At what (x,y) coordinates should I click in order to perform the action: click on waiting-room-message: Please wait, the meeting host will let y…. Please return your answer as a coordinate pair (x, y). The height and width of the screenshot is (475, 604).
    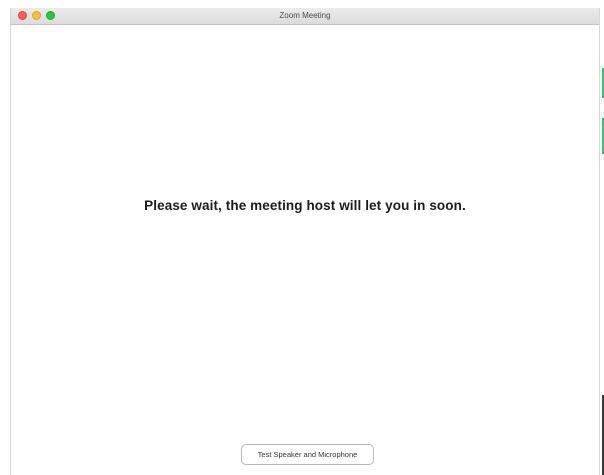
    Looking at the image, I should click on (305, 205).